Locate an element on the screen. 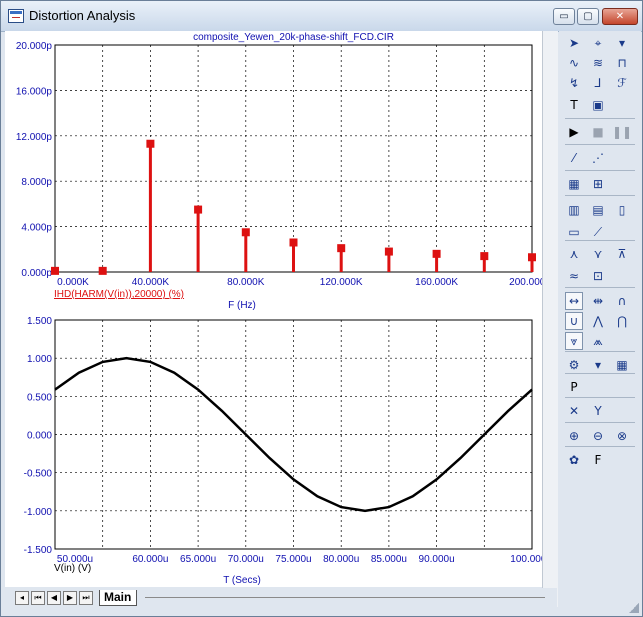  bars-icon: ▥ is located at coordinates (574, 210).